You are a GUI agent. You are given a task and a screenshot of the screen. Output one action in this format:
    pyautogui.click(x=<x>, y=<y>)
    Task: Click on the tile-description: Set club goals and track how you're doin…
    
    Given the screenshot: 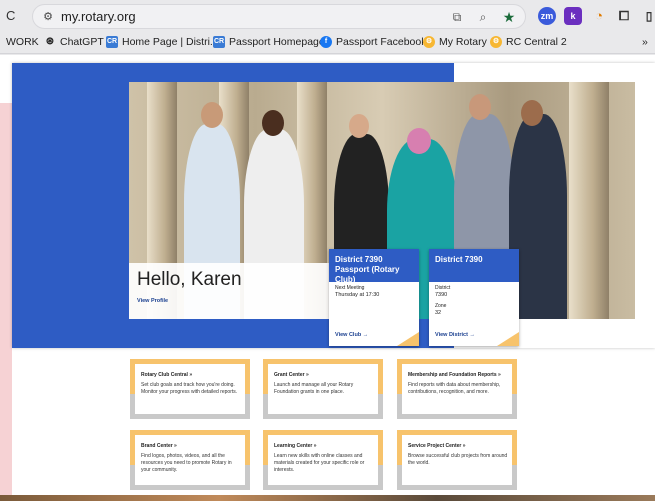 What is the action you would take?
    pyautogui.click(x=189, y=388)
    